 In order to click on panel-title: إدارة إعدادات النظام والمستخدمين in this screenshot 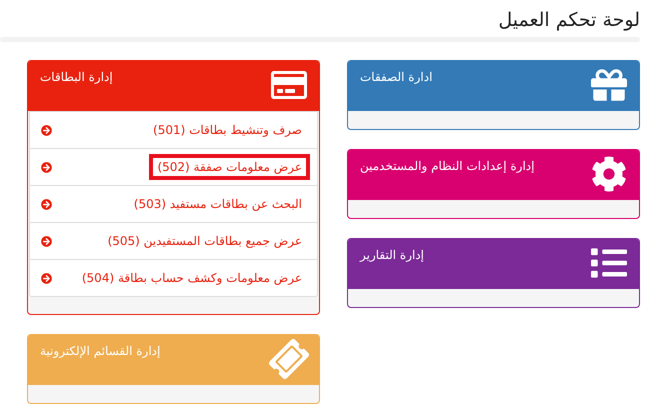, I will do `click(447, 166)`.